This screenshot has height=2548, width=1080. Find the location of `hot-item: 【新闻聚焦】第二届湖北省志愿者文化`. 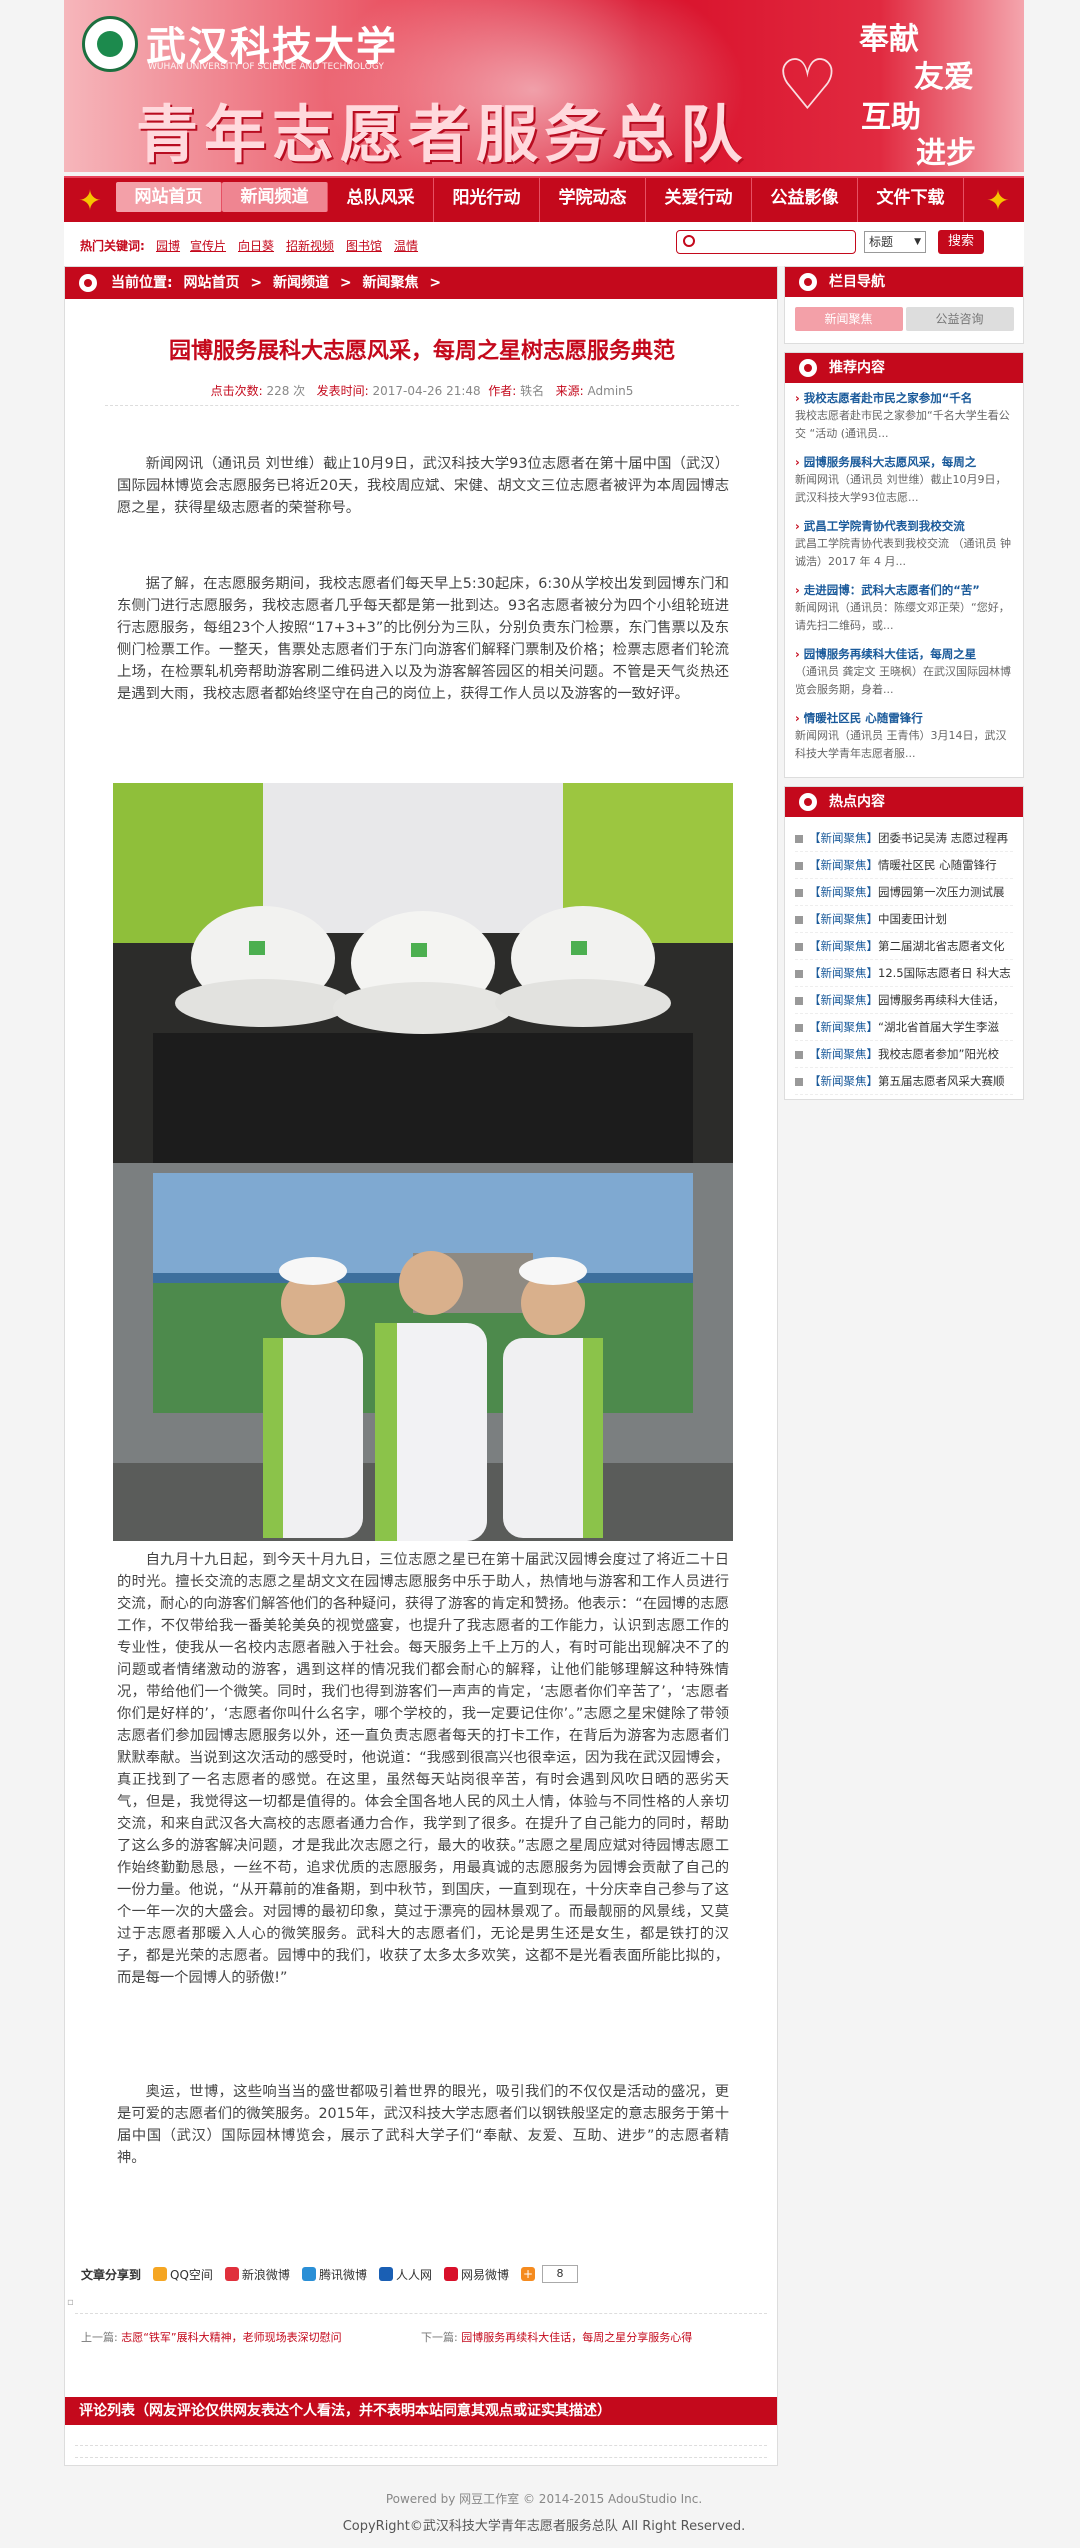

hot-item: 【新闻聚焦】第二届湖北省志愿者文化 is located at coordinates (904, 946).